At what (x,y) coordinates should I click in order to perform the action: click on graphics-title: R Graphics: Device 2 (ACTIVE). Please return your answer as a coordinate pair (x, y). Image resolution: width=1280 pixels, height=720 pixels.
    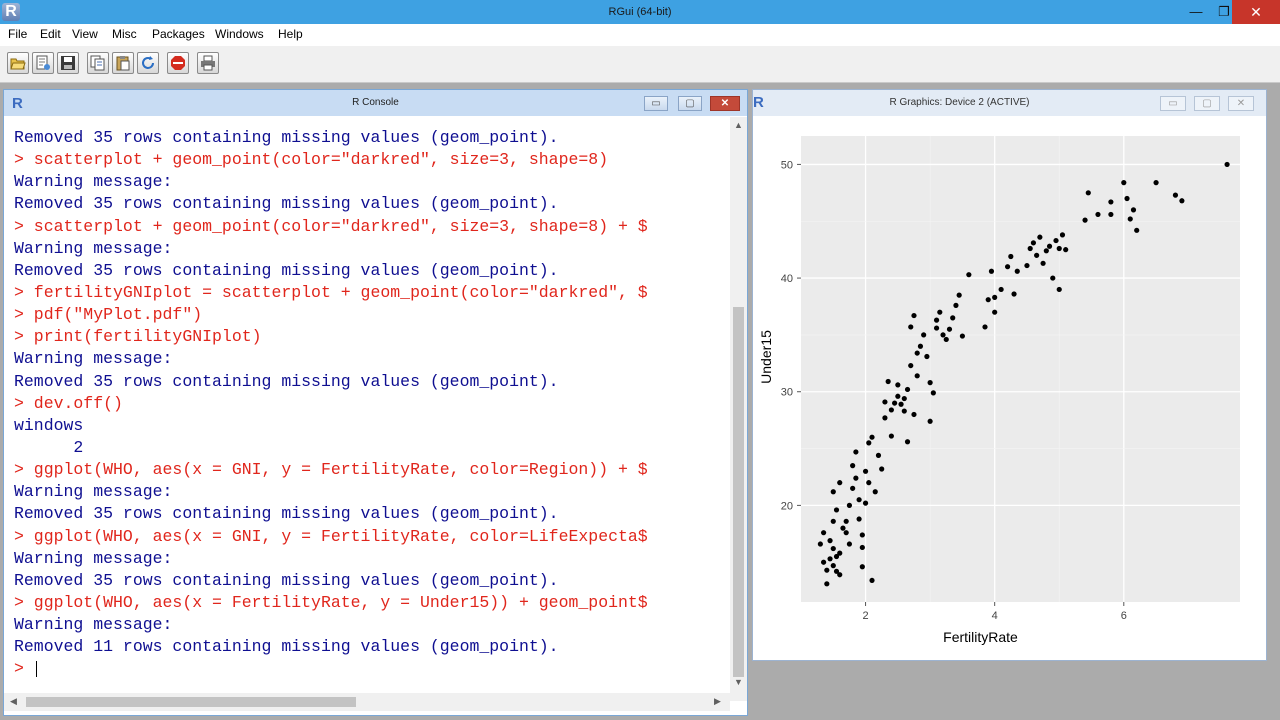
    Looking at the image, I should click on (959, 102).